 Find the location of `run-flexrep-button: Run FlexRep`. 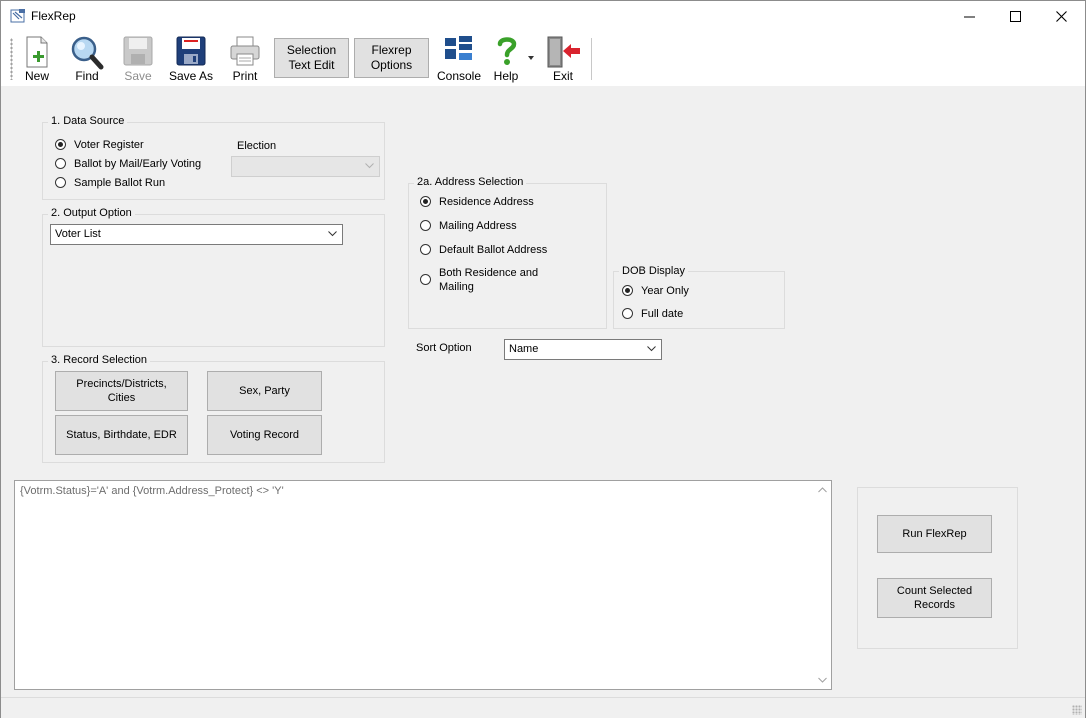

run-flexrep-button: Run FlexRep is located at coordinates (934, 534).